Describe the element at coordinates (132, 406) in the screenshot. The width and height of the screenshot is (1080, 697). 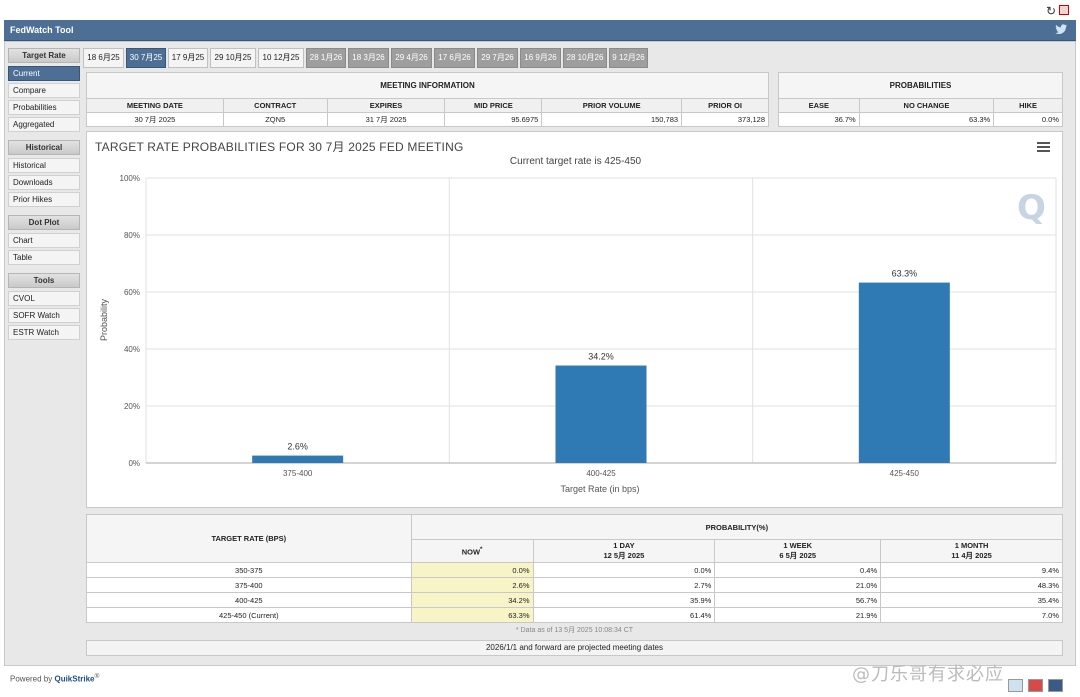
I see `y-tick-label: 20%` at that location.